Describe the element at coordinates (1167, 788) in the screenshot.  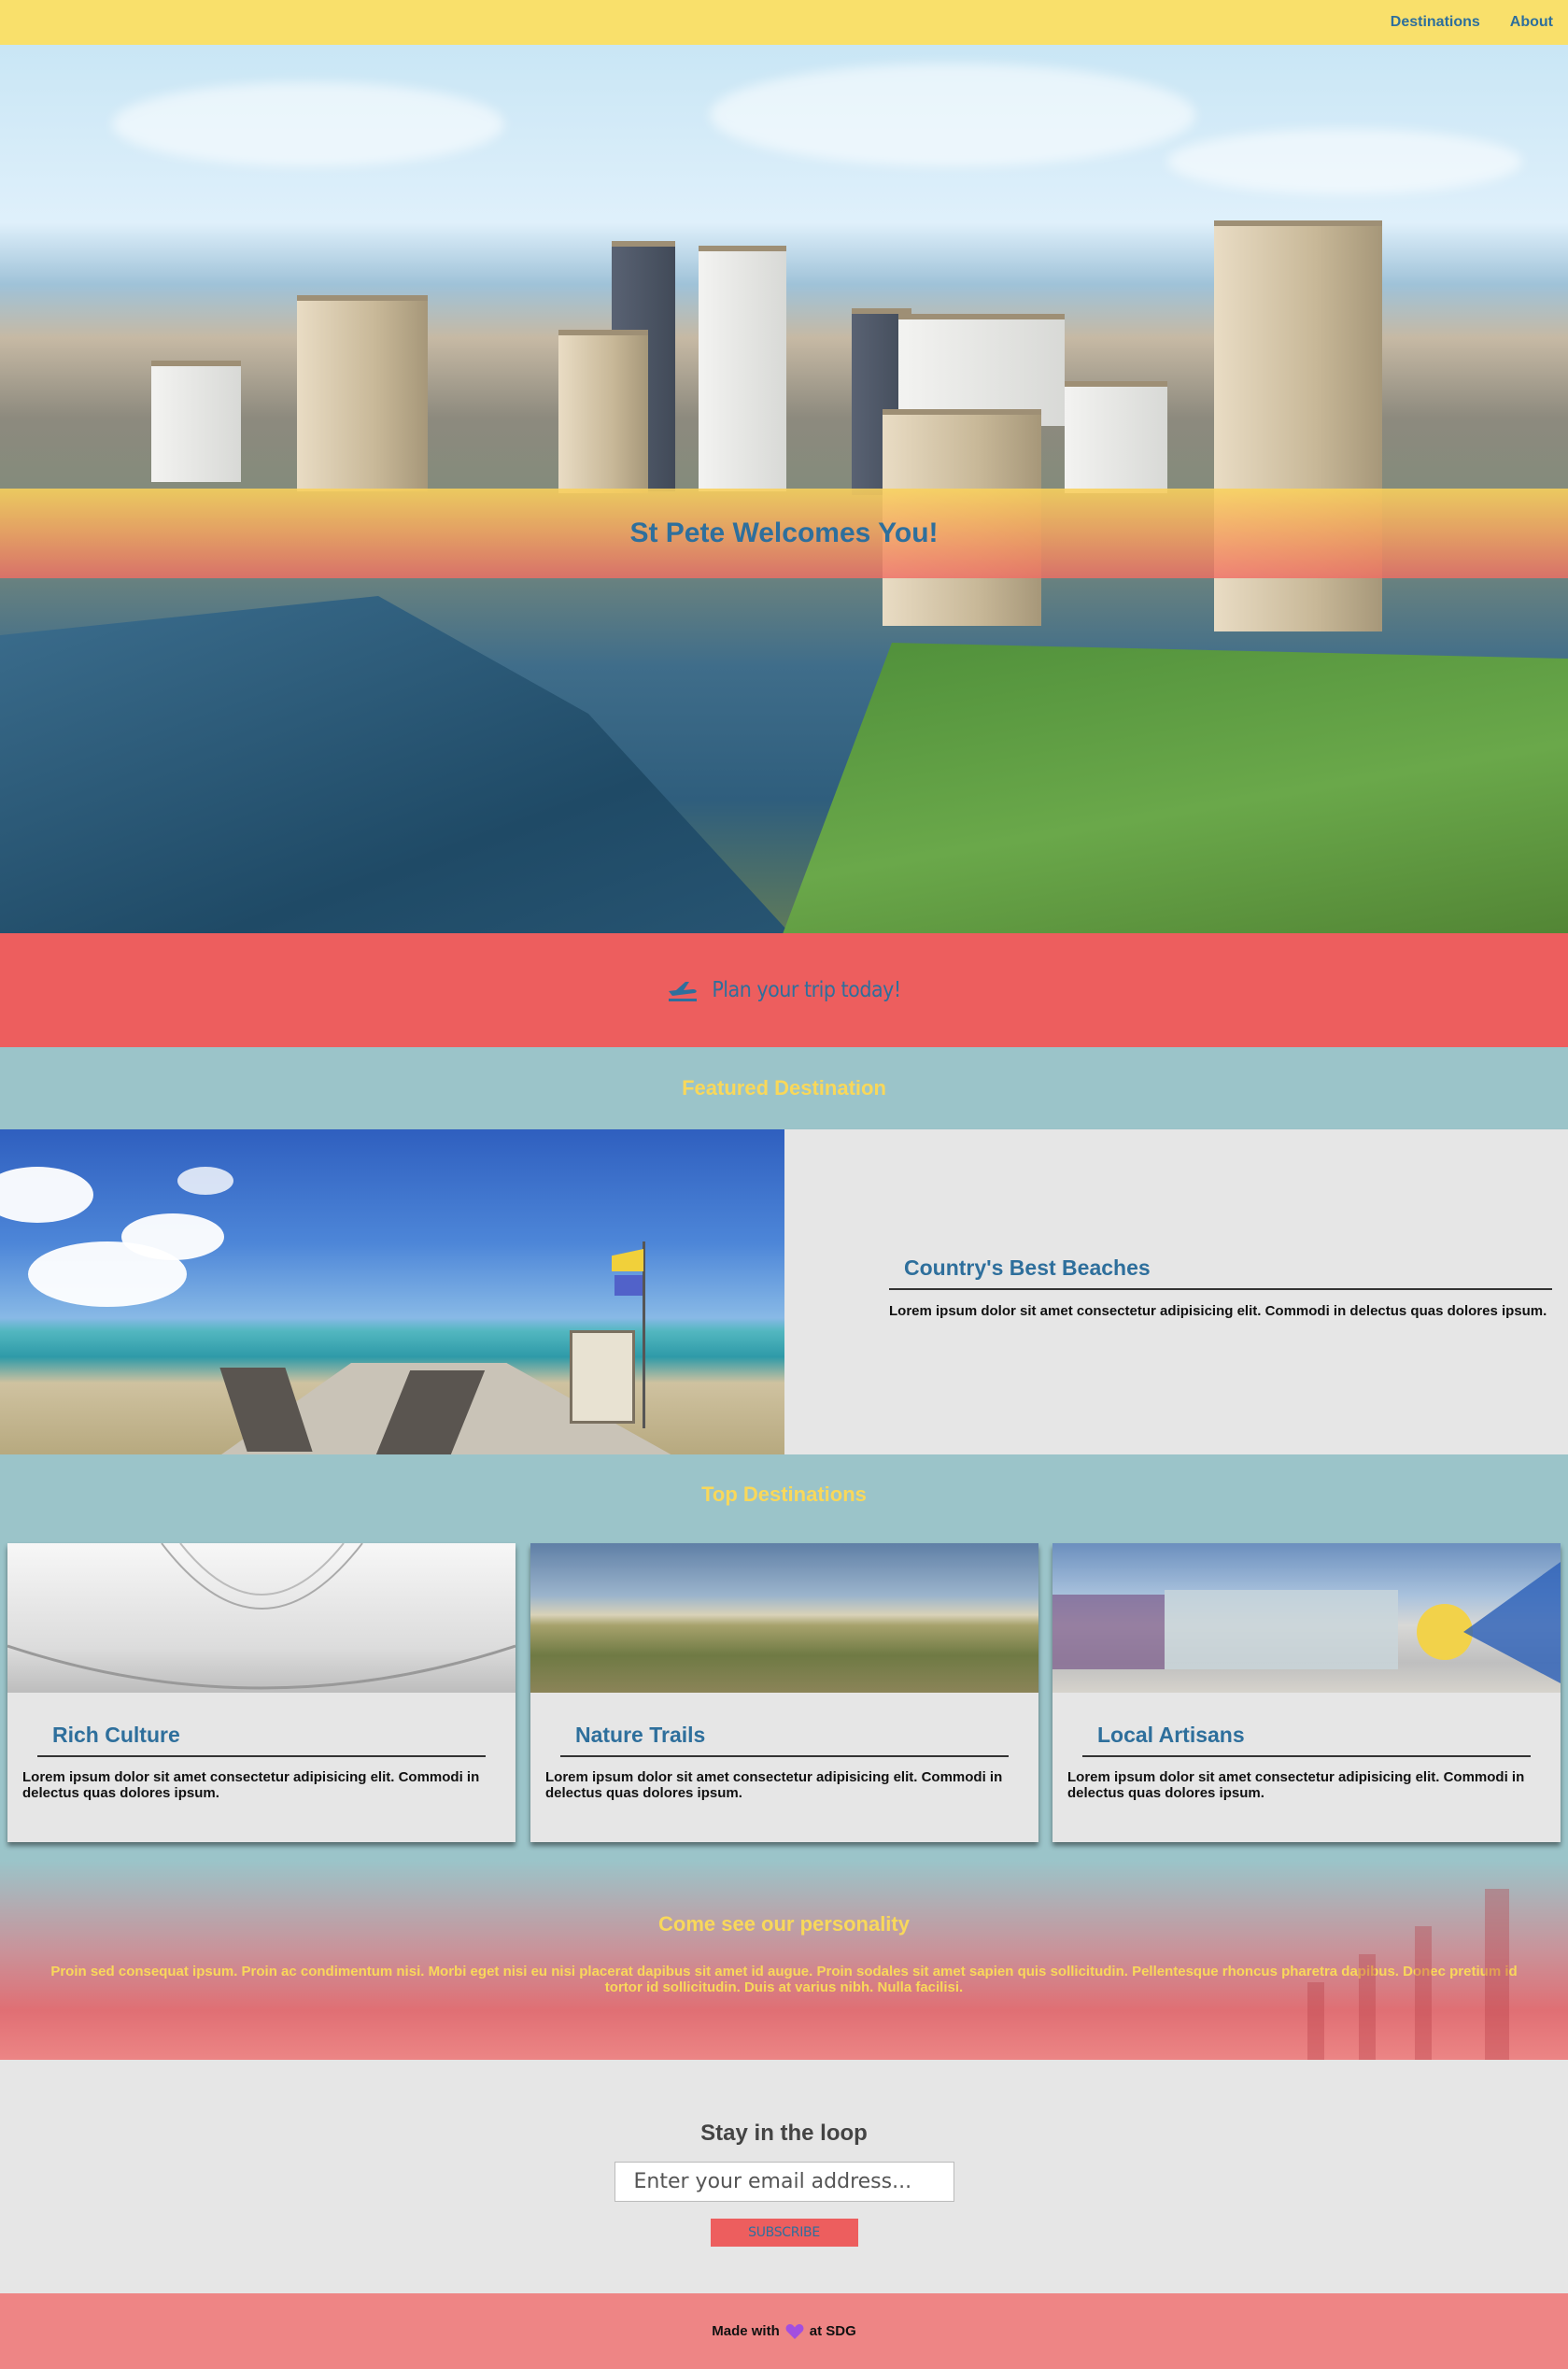
I see `hero-park` at that location.